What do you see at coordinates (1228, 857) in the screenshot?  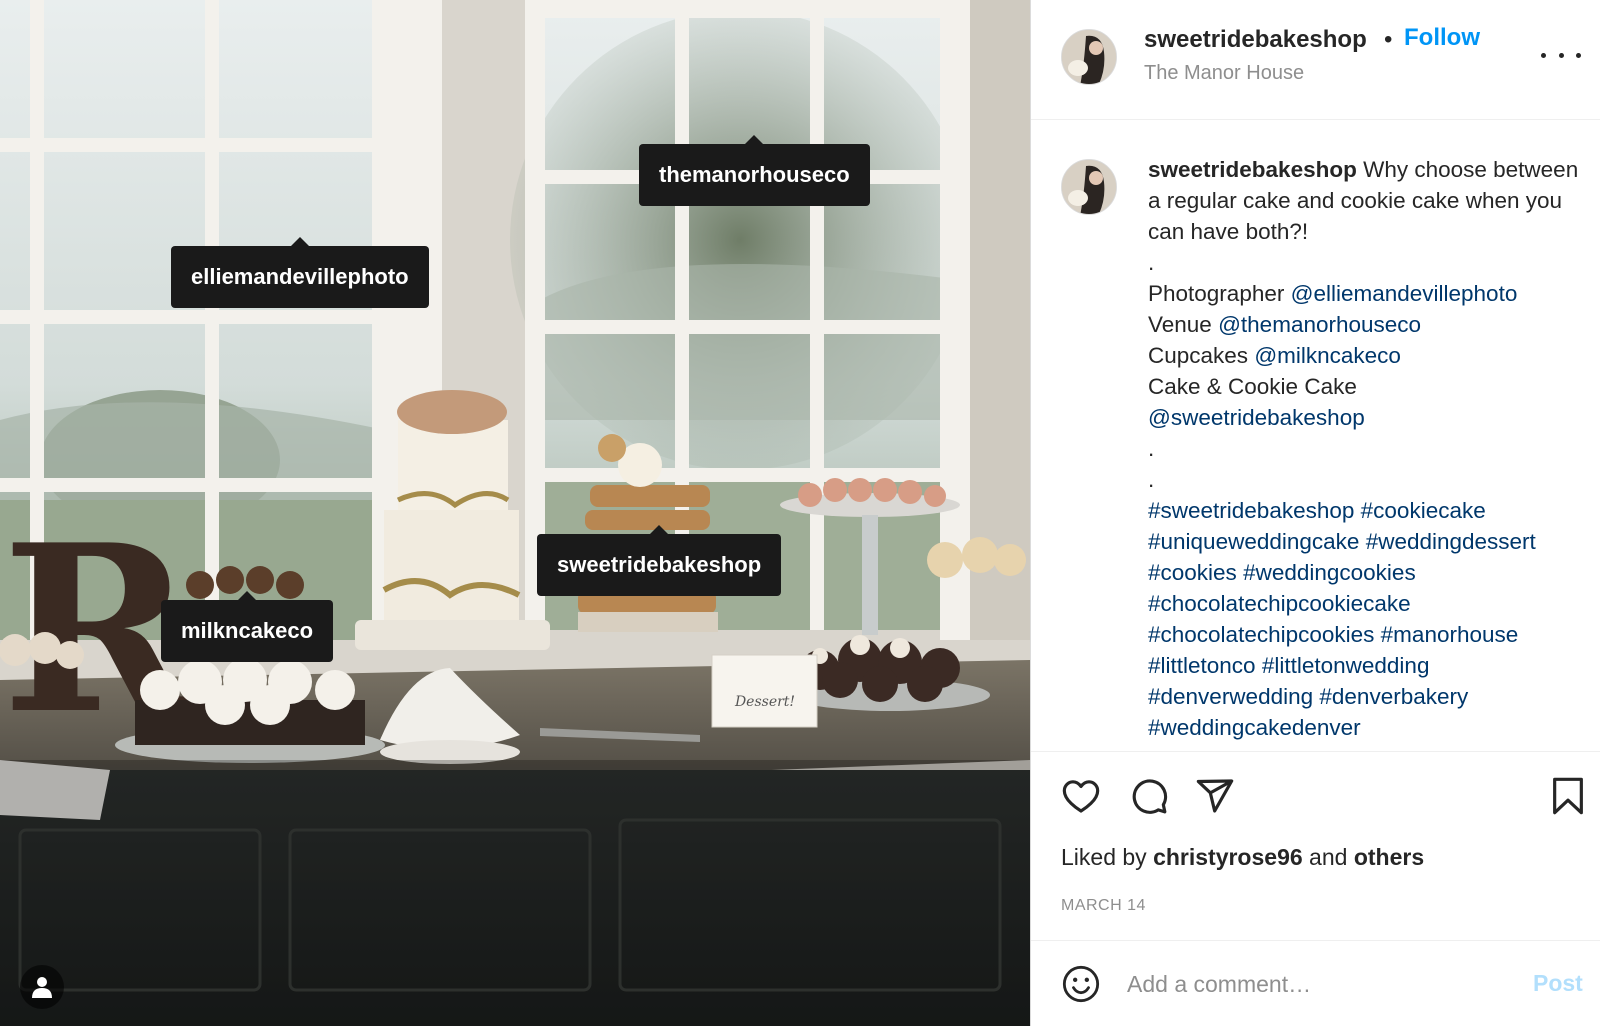 I see `liker-username: christyrose96` at bounding box center [1228, 857].